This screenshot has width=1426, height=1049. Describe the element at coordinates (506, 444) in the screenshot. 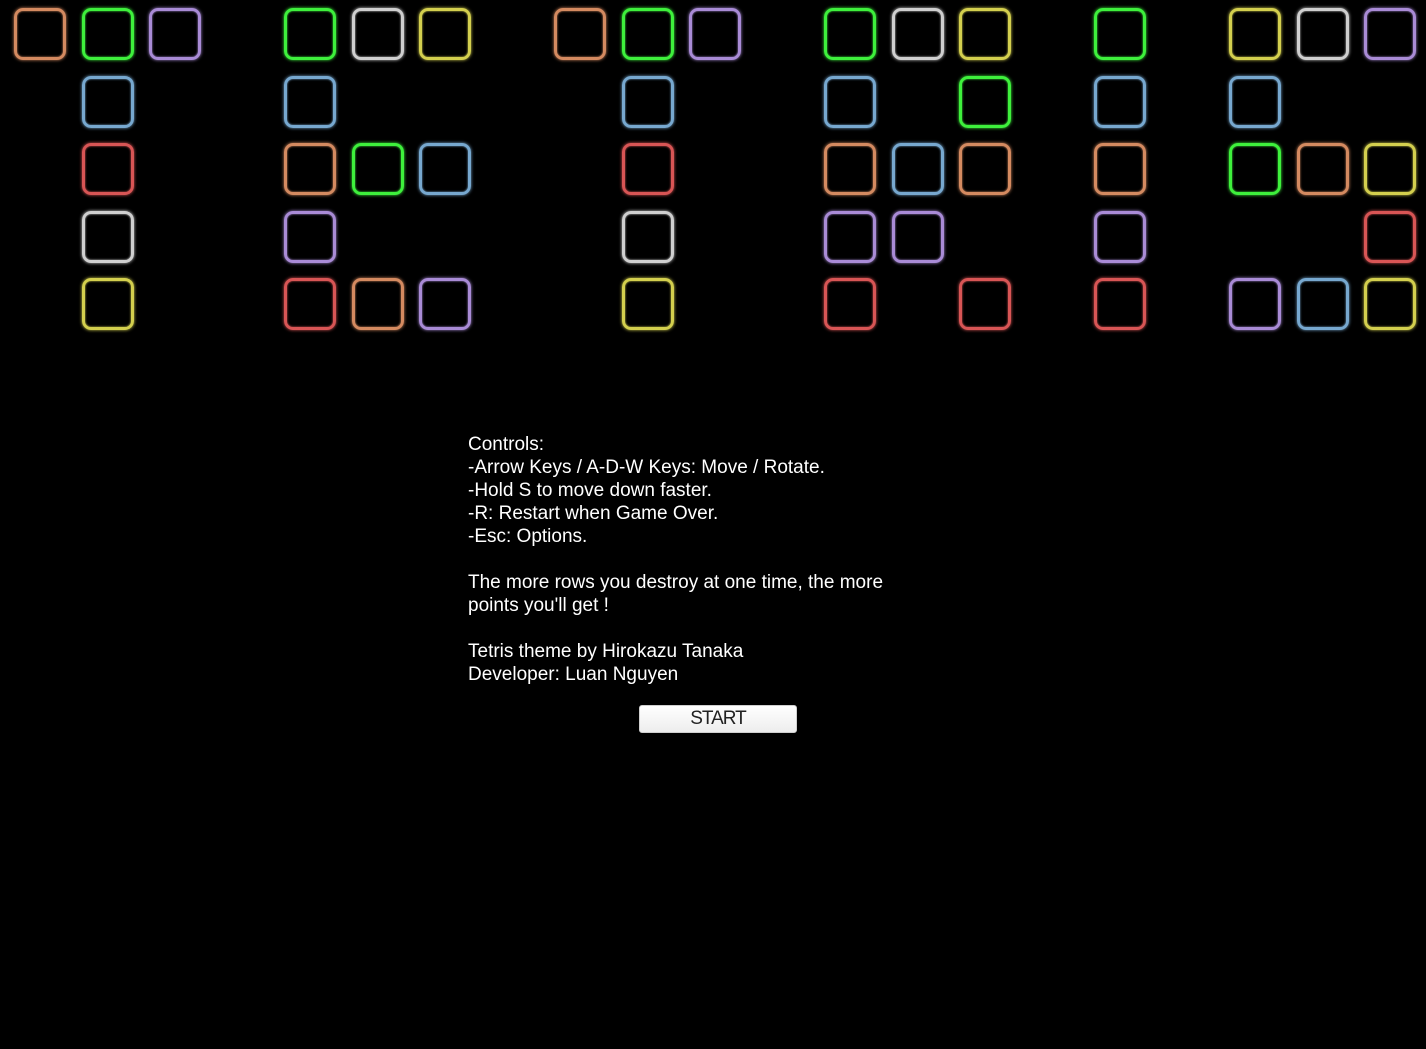

I see `controls-heading: Controls:` at that location.